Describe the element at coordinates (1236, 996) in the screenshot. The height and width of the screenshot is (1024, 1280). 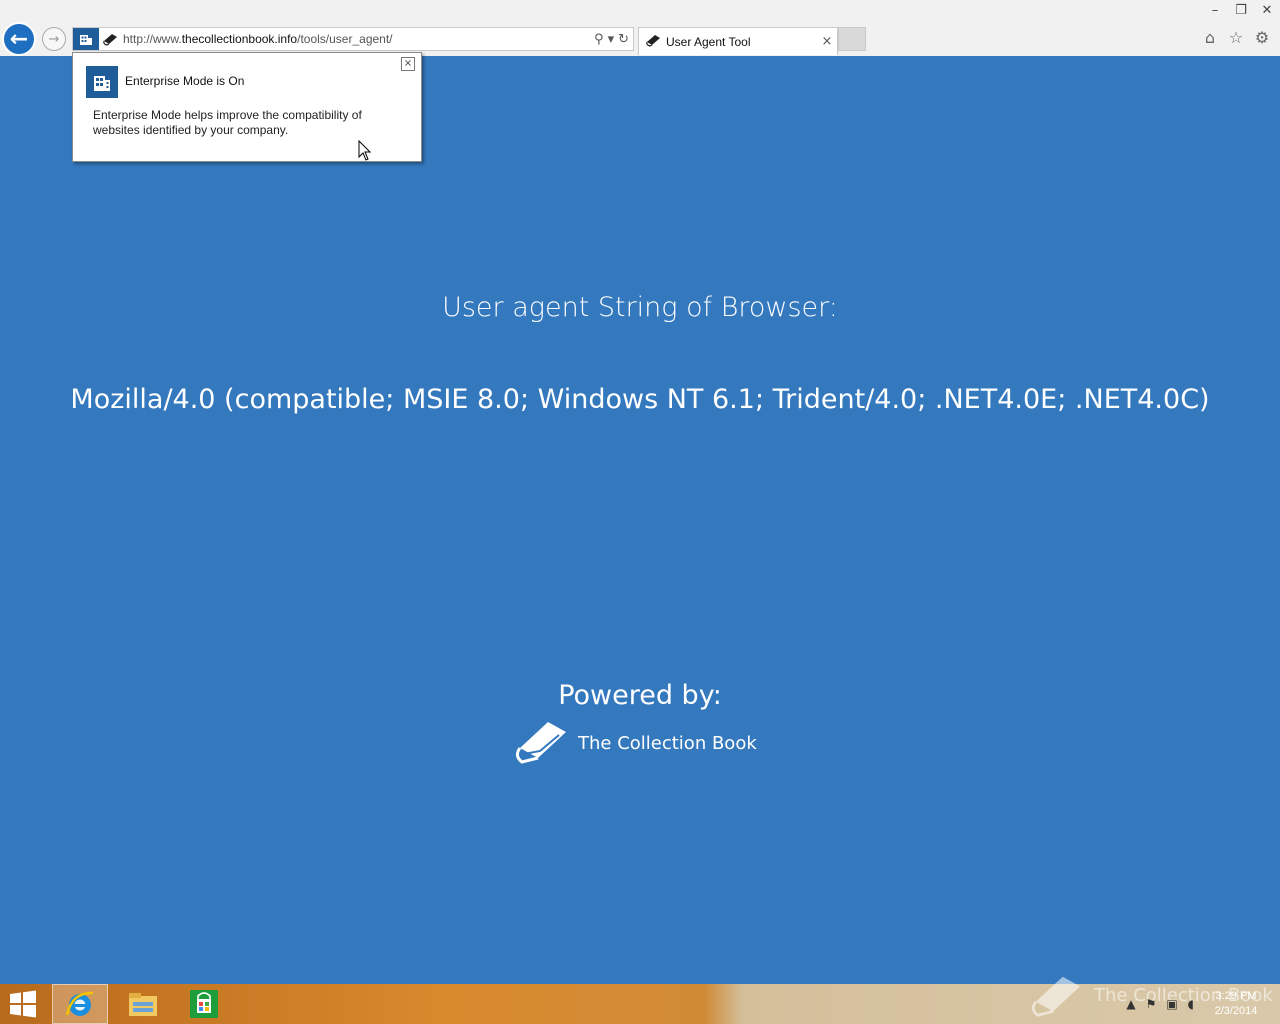
I see `clock-time: 3:29 PM` at that location.